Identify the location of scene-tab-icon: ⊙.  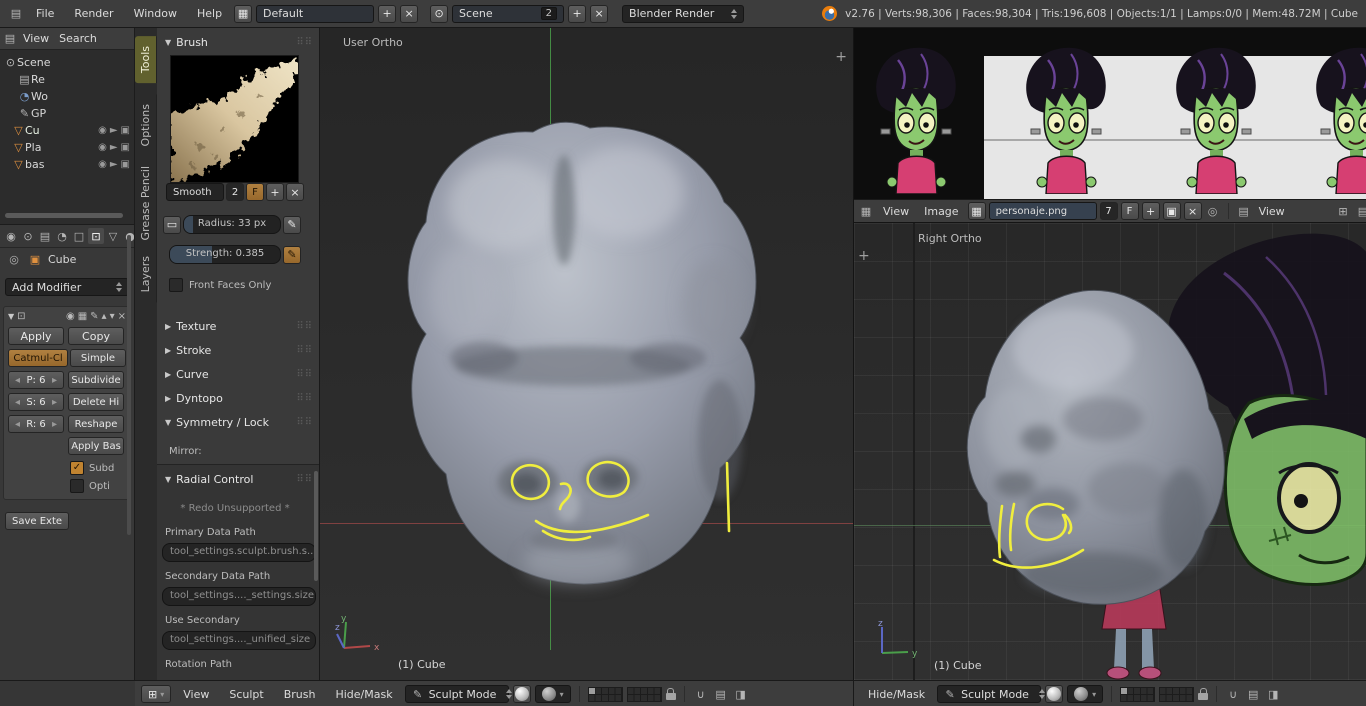
(28, 236).